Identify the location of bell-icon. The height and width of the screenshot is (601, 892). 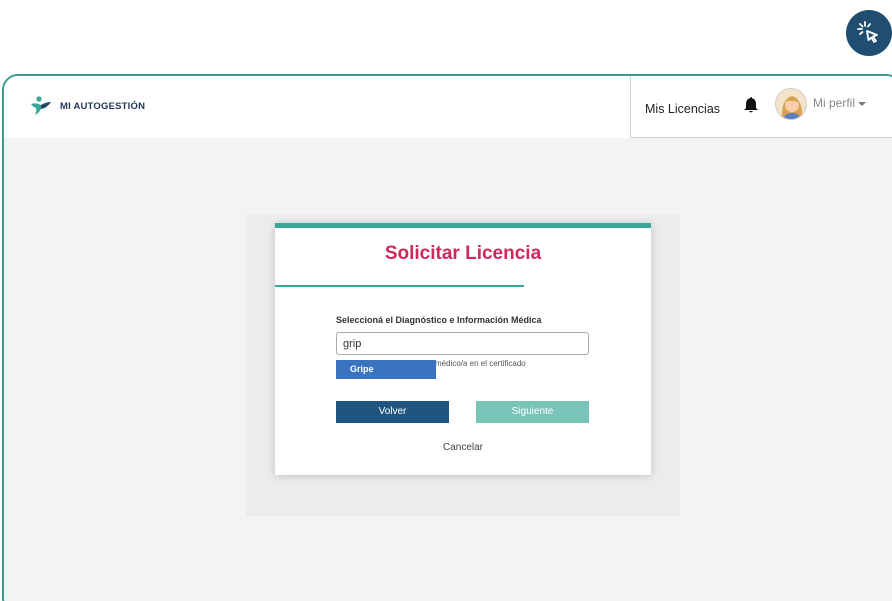
(751, 105).